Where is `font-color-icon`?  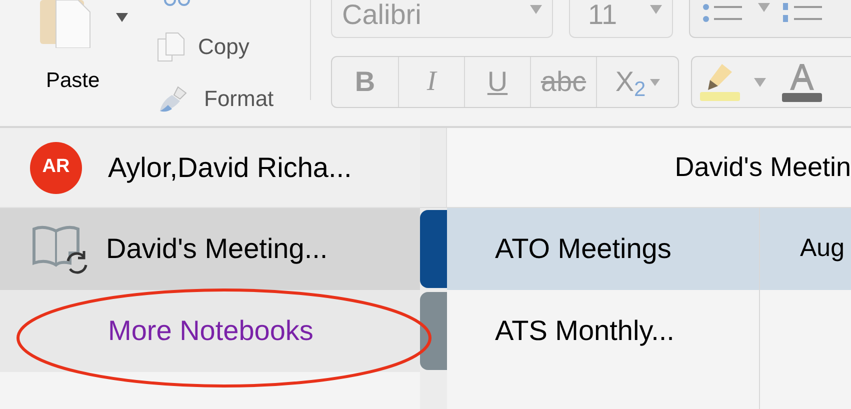
font-color-icon is located at coordinates (802, 82).